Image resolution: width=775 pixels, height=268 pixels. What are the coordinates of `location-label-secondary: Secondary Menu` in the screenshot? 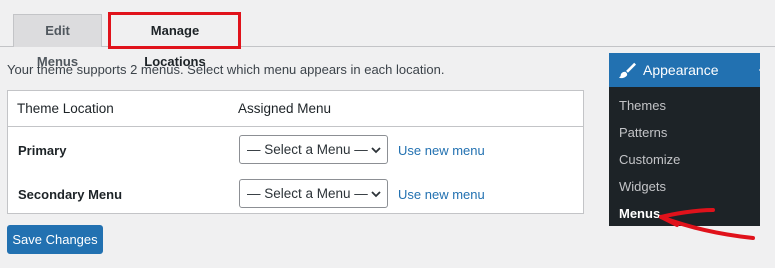 It's located at (70, 194).